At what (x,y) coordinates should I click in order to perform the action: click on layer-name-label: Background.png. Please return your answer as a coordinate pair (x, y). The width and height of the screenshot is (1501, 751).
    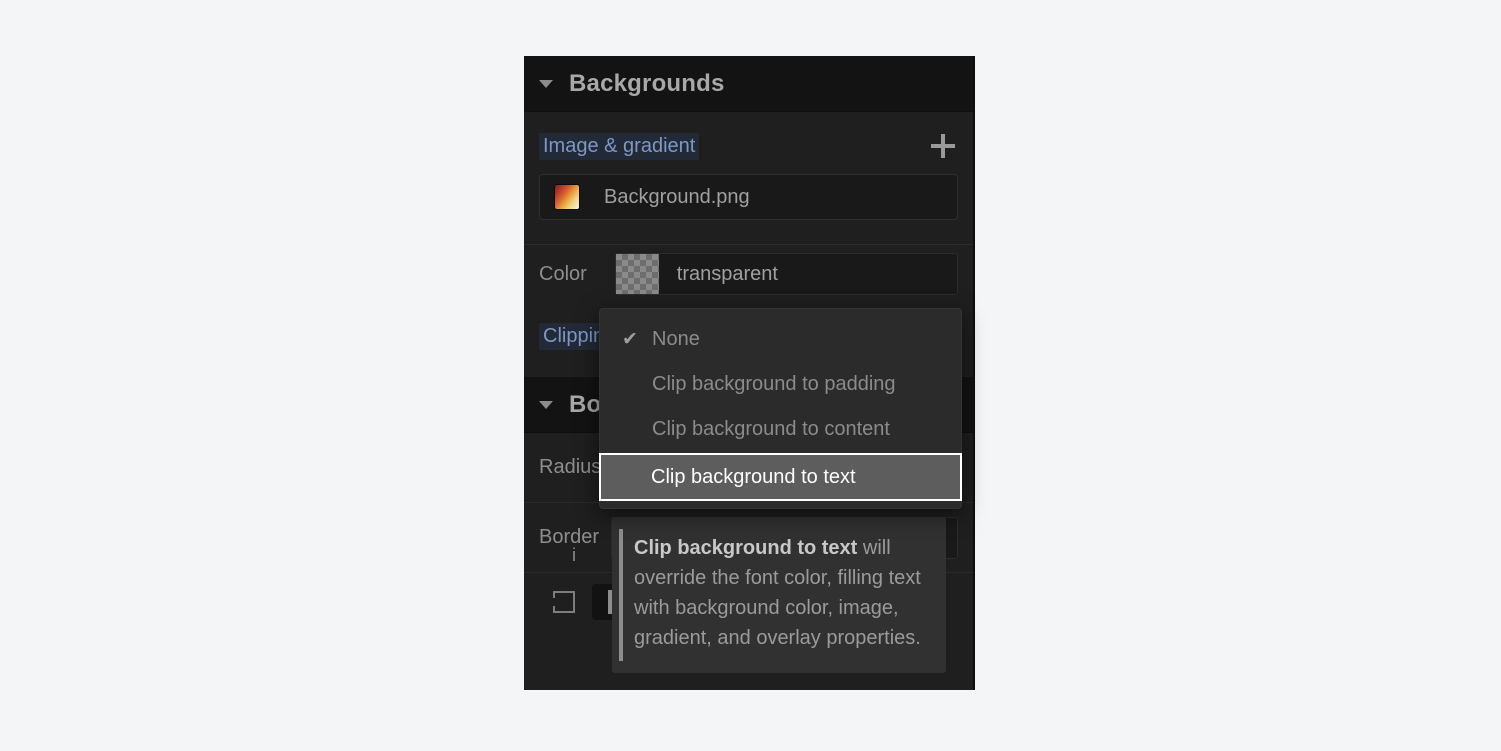
    Looking at the image, I should click on (677, 196).